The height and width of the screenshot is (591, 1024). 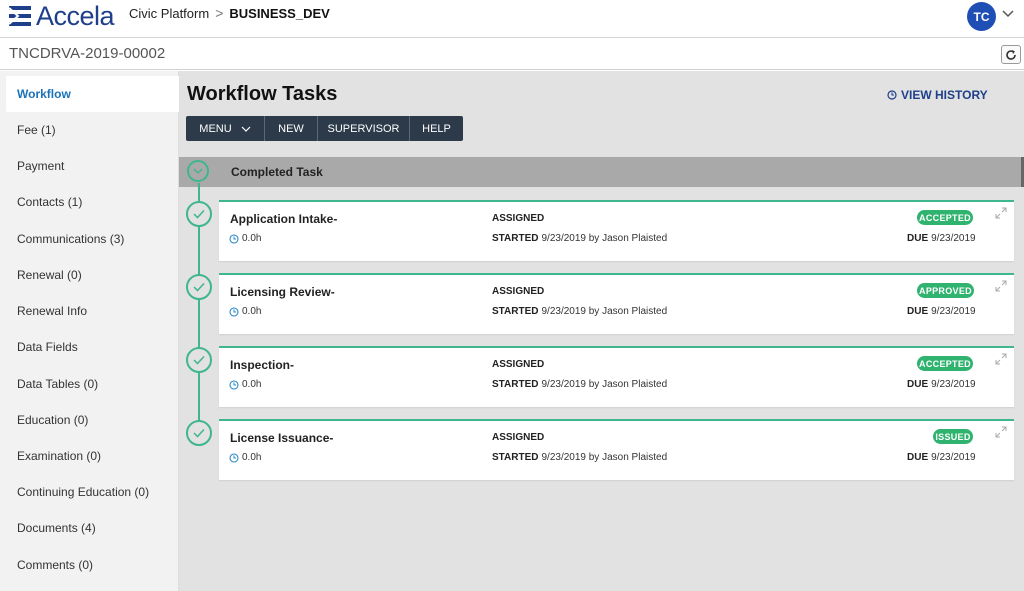 I want to click on collapse-toggle, so click(x=198, y=171).